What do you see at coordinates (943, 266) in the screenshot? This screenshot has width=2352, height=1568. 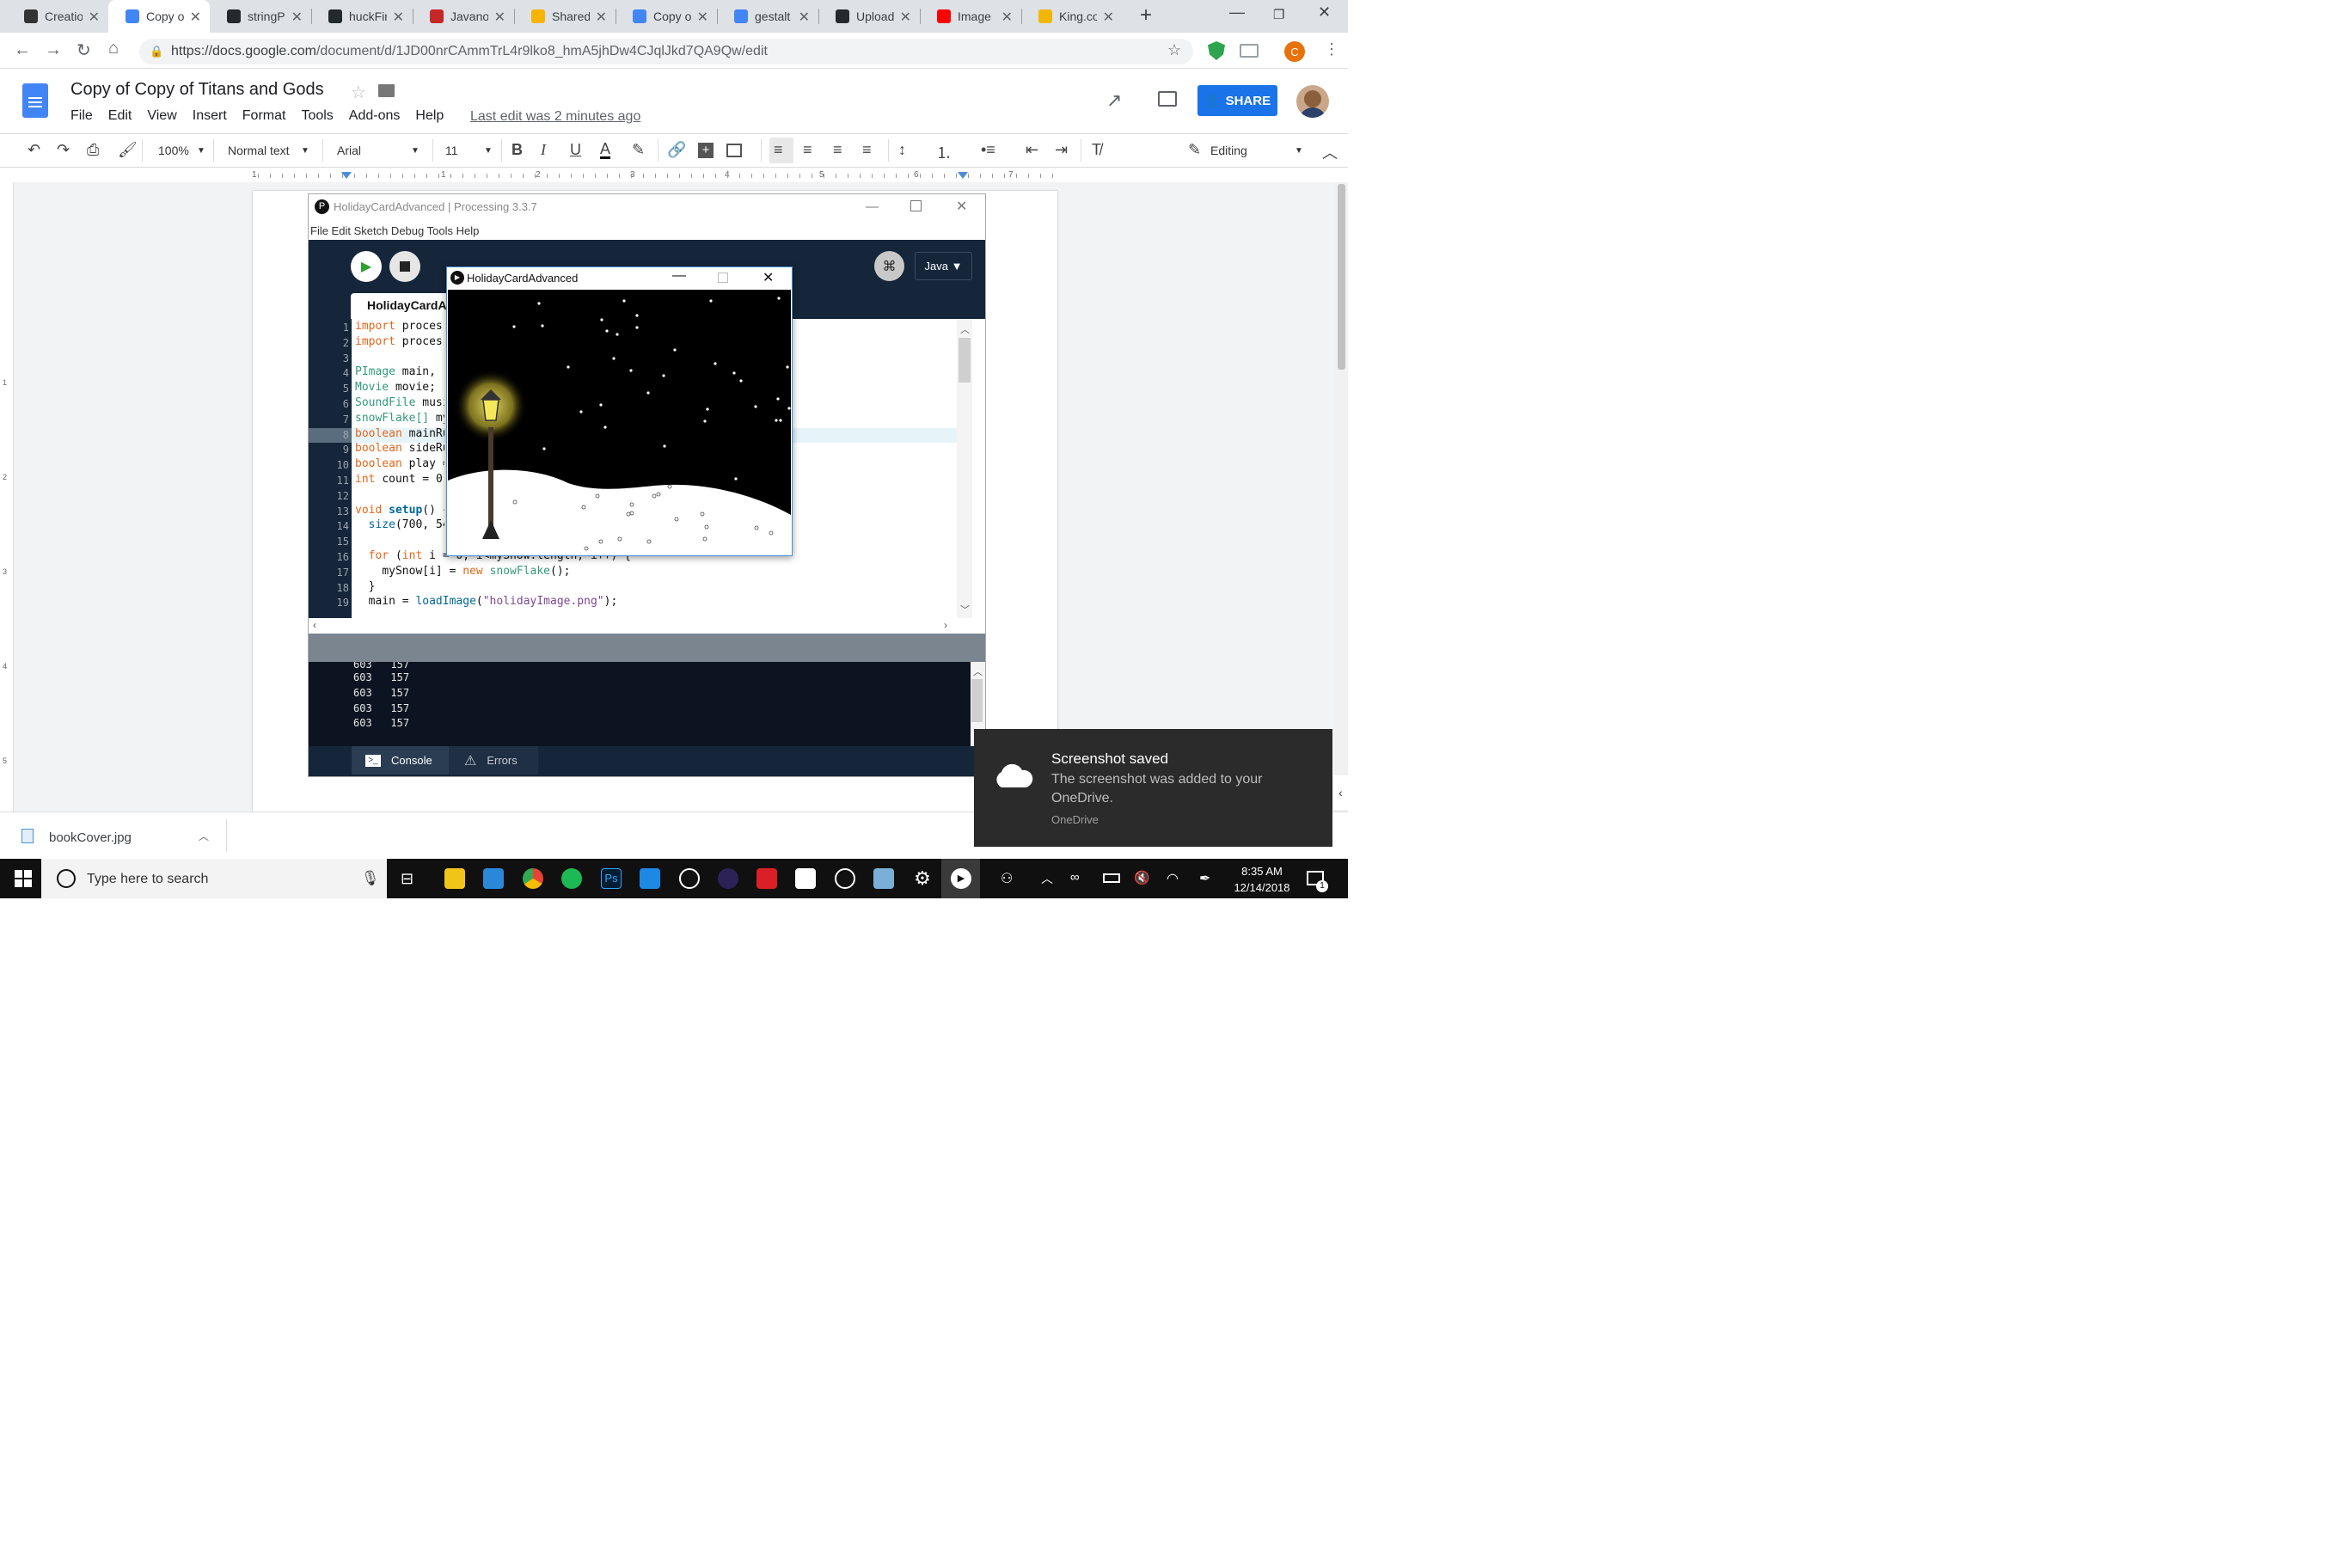 I see `mode-select: Java ▼` at bounding box center [943, 266].